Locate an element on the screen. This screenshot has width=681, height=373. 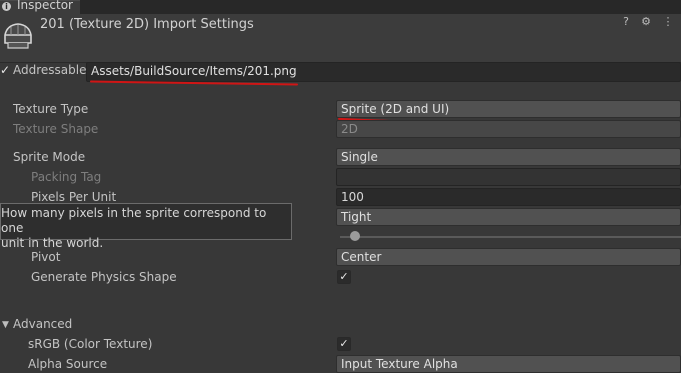
help-icon: ? is located at coordinates (626, 22).